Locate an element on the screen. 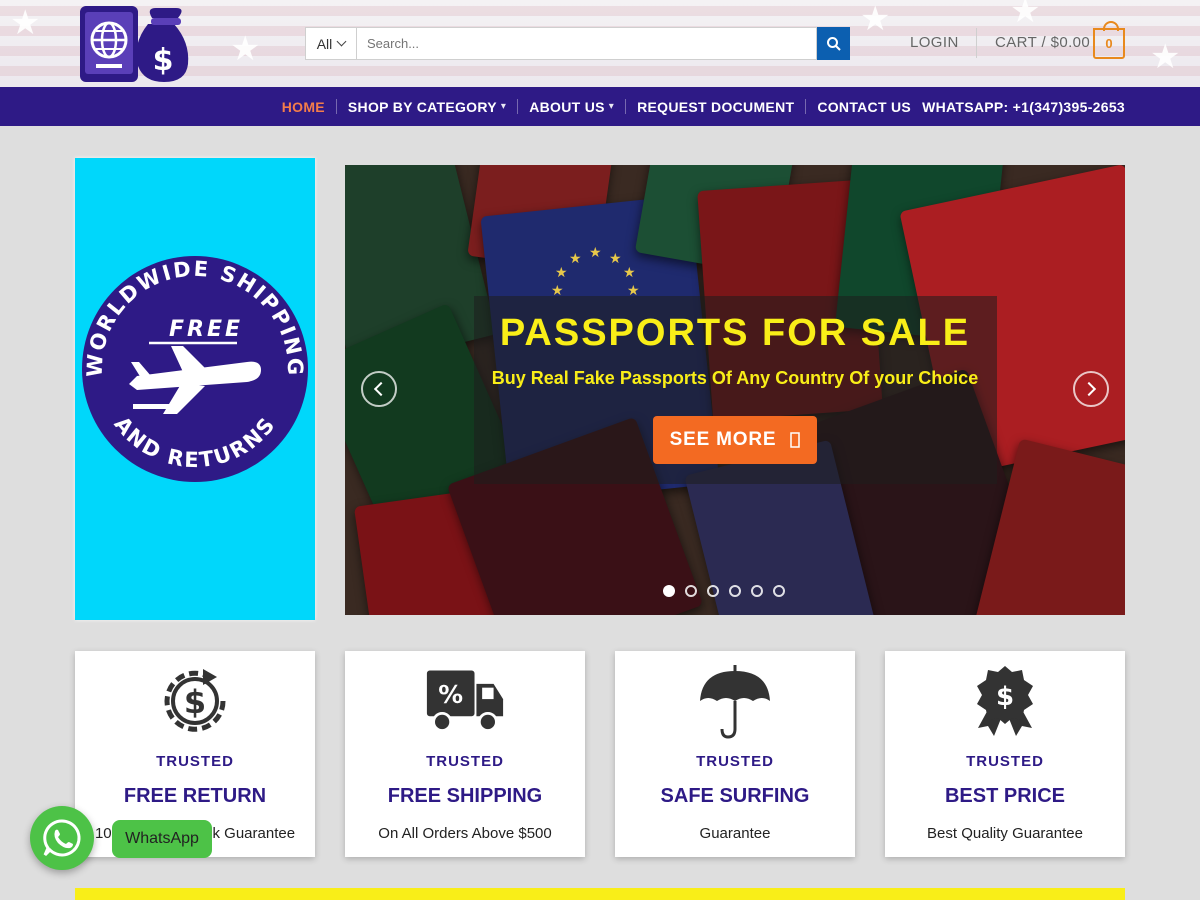 Image resolution: width=1200 pixels, height=900 pixels. nav-item-label: SHOP BY CATEGORY is located at coordinates (422, 106).